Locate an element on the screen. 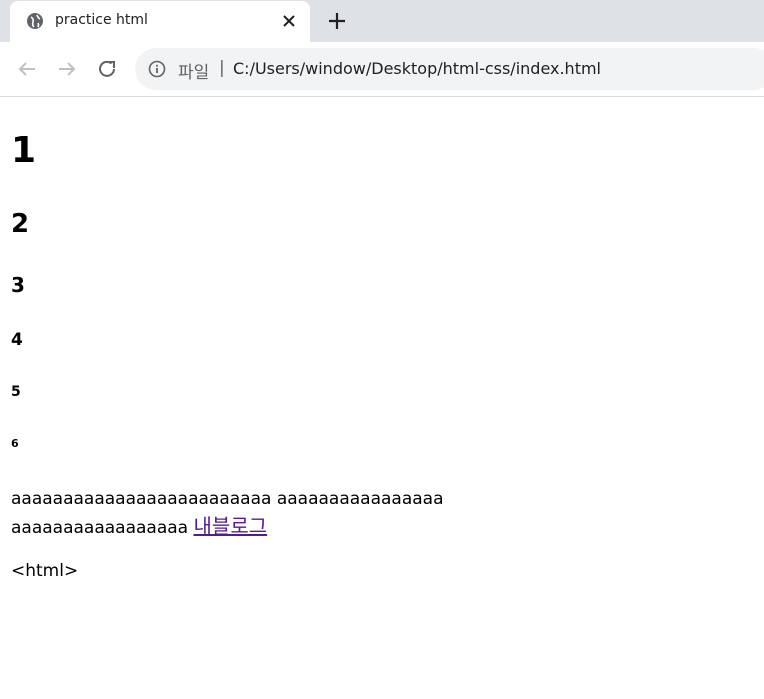 This screenshot has width=764, height=699. html-tag-text: <html> is located at coordinates (45, 571).